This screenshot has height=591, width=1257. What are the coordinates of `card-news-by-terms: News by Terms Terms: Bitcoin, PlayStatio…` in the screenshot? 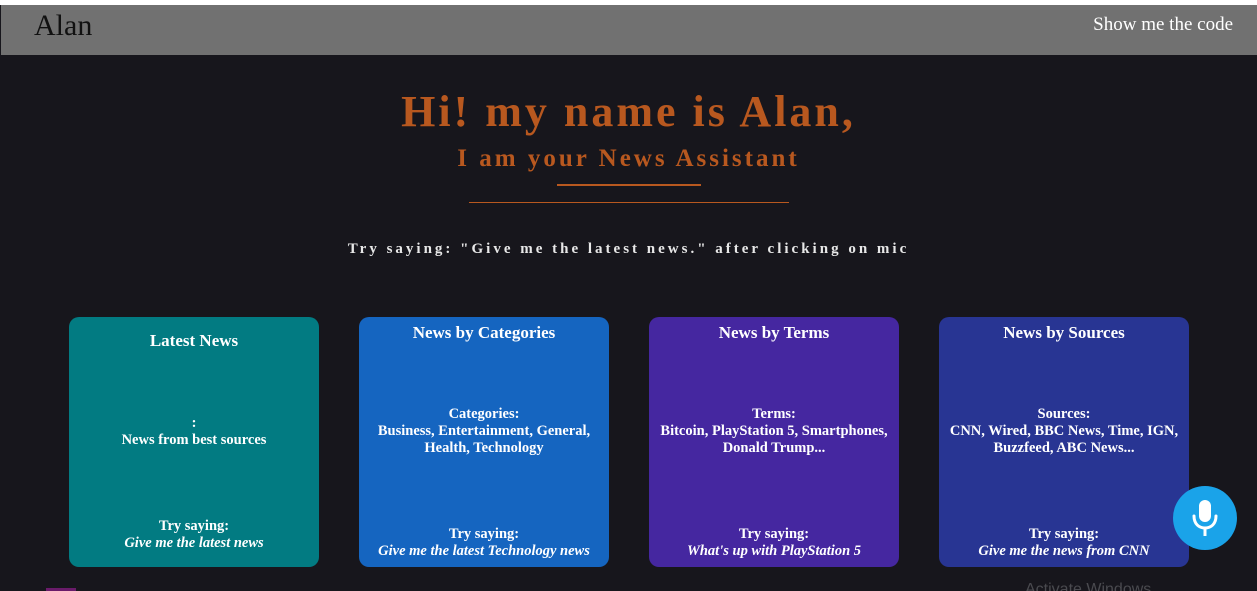 It's located at (774, 442).